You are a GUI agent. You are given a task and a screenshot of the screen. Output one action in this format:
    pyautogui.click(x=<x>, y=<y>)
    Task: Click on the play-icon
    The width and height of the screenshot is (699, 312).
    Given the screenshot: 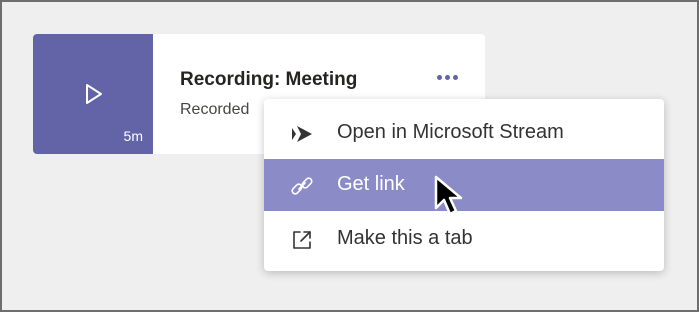 What is the action you would take?
    pyautogui.click(x=94, y=94)
    